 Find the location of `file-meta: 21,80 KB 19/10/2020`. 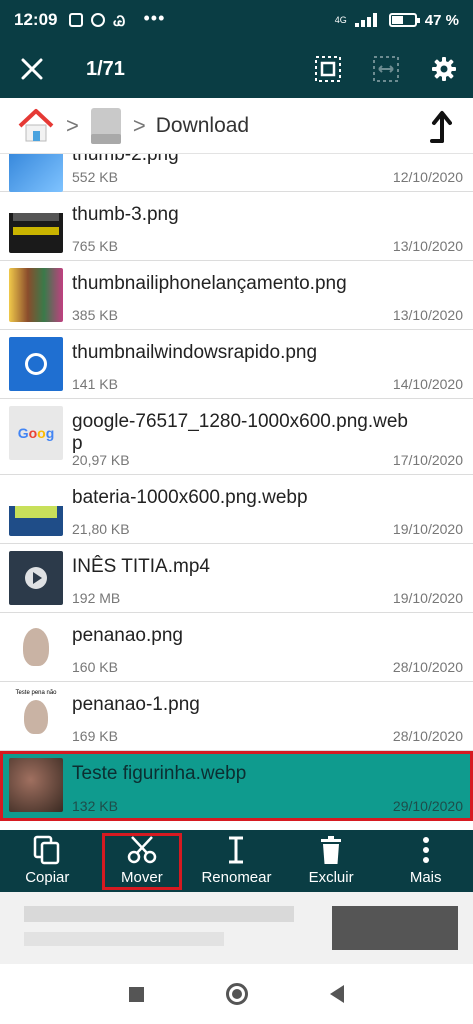

file-meta: 21,80 KB 19/10/2020 is located at coordinates (267, 529).